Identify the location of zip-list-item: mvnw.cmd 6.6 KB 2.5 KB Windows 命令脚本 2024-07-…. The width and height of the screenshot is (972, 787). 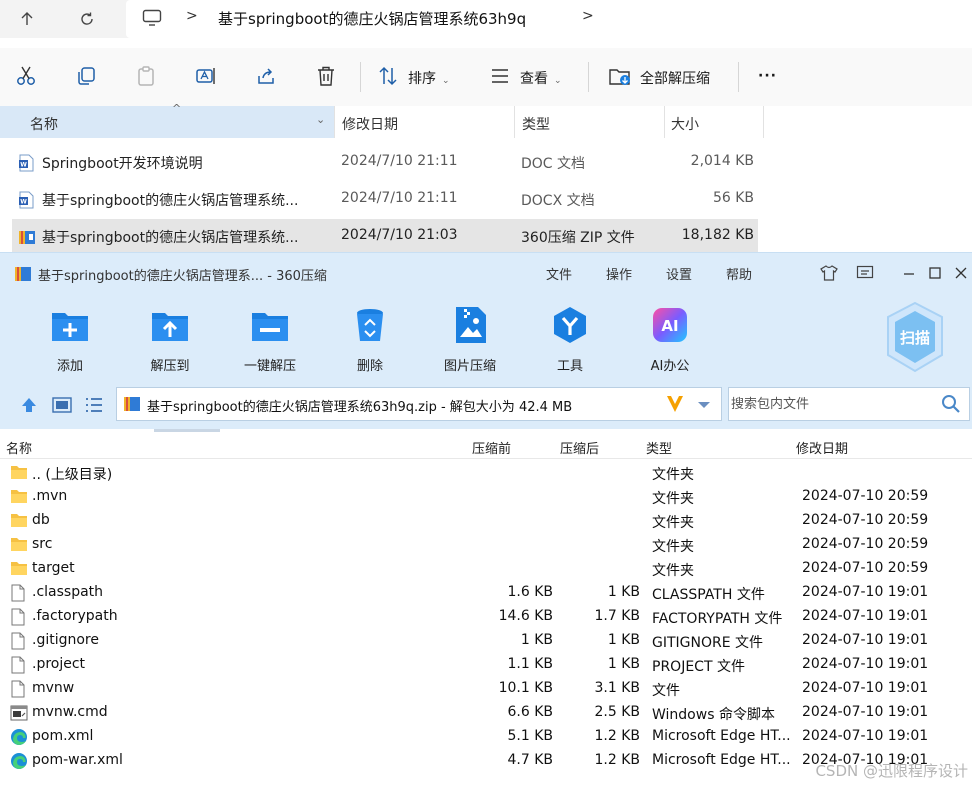
(486, 713).